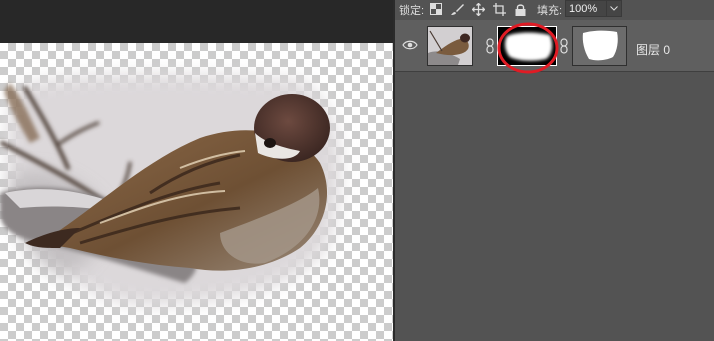  I want to click on layer-name: 图层 0, so click(653, 49).